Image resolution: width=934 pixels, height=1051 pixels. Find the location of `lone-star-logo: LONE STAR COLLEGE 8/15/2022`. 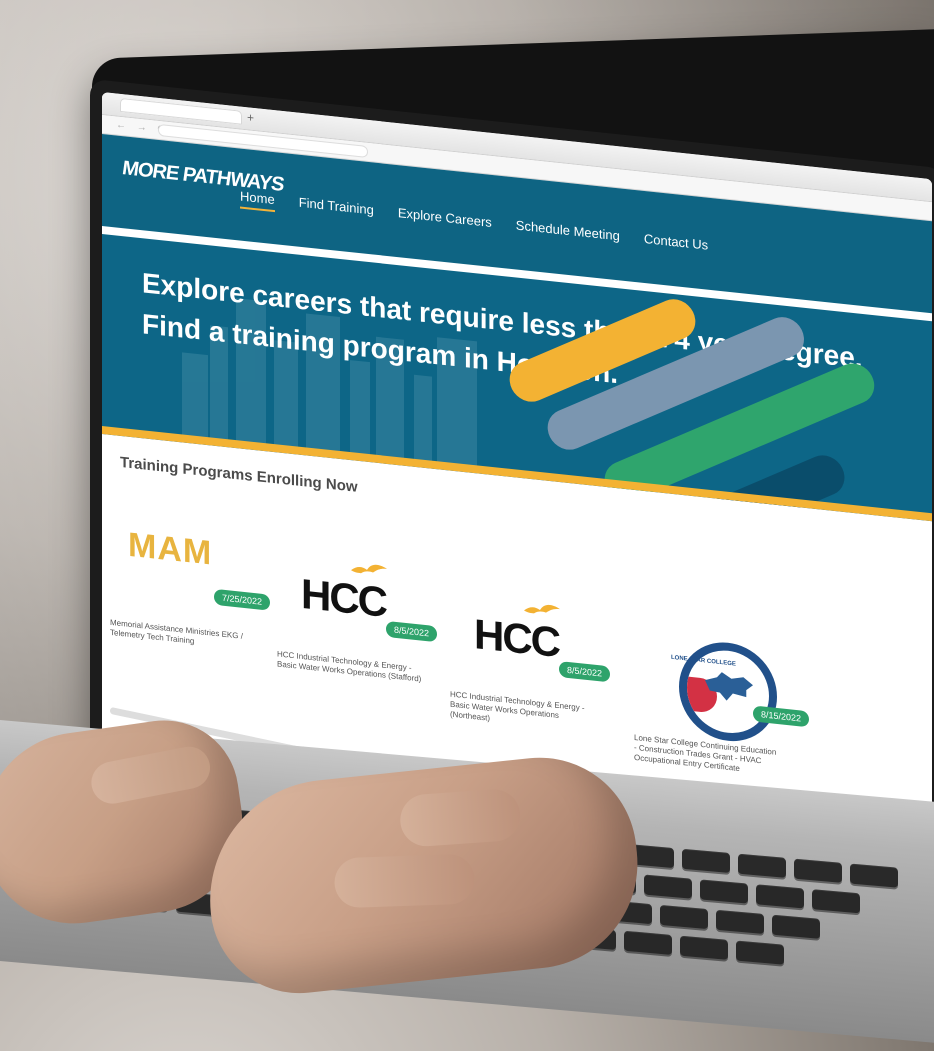

lone-star-logo: LONE STAR COLLEGE 8/15/2022 is located at coordinates (726, 684).